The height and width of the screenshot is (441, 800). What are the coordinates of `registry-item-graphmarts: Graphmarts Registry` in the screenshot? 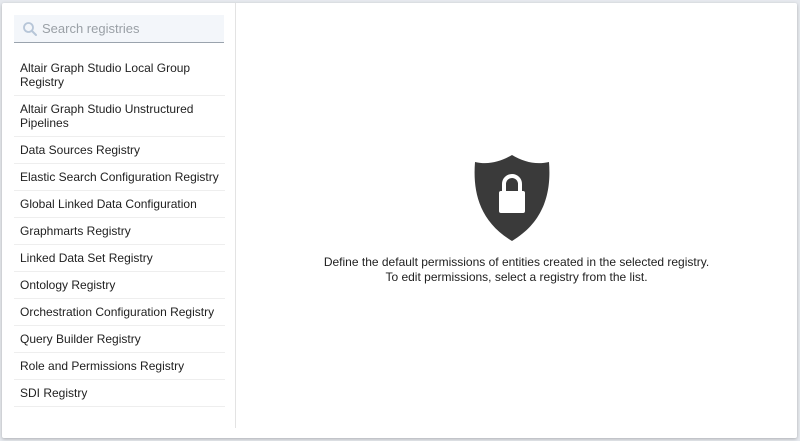 It's located at (119, 231).